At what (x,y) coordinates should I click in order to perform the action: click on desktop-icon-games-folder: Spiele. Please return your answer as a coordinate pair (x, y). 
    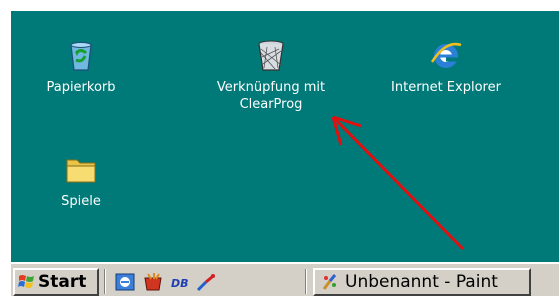
    Looking at the image, I should click on (81, 180).